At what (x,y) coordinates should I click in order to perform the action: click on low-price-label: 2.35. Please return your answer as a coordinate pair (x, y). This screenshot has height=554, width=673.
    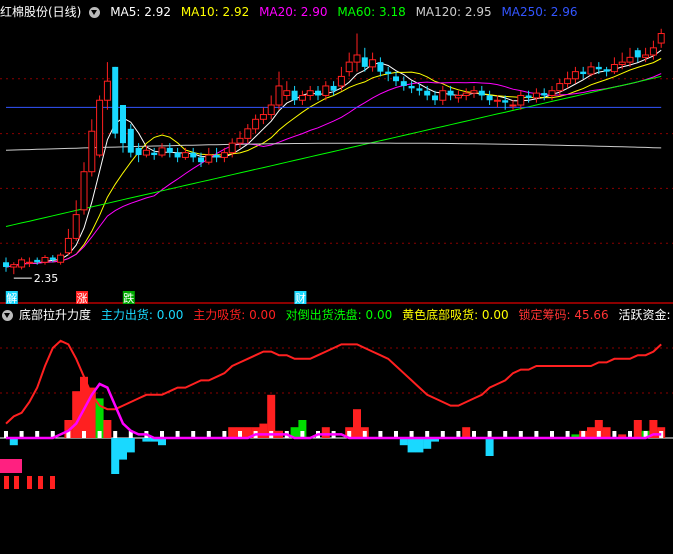
    Looking at the image, I should click on (46, 278).